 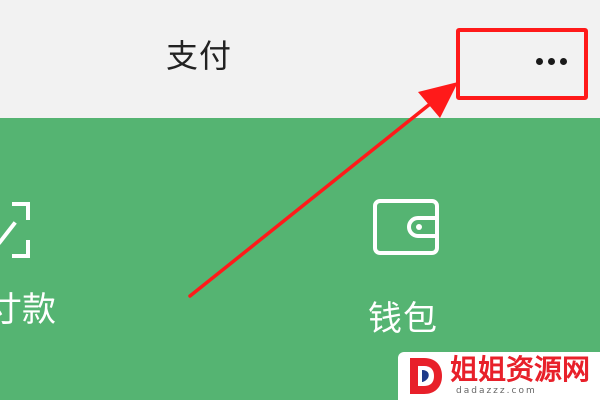 I want to click on watermark-logo-icon, so click(x=426, y=376).